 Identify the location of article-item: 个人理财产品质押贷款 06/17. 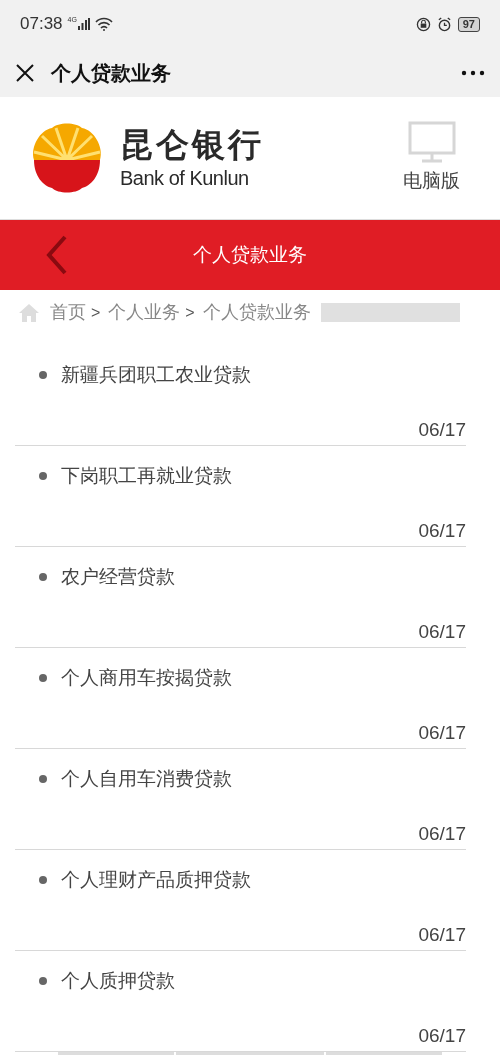
(240, 900).